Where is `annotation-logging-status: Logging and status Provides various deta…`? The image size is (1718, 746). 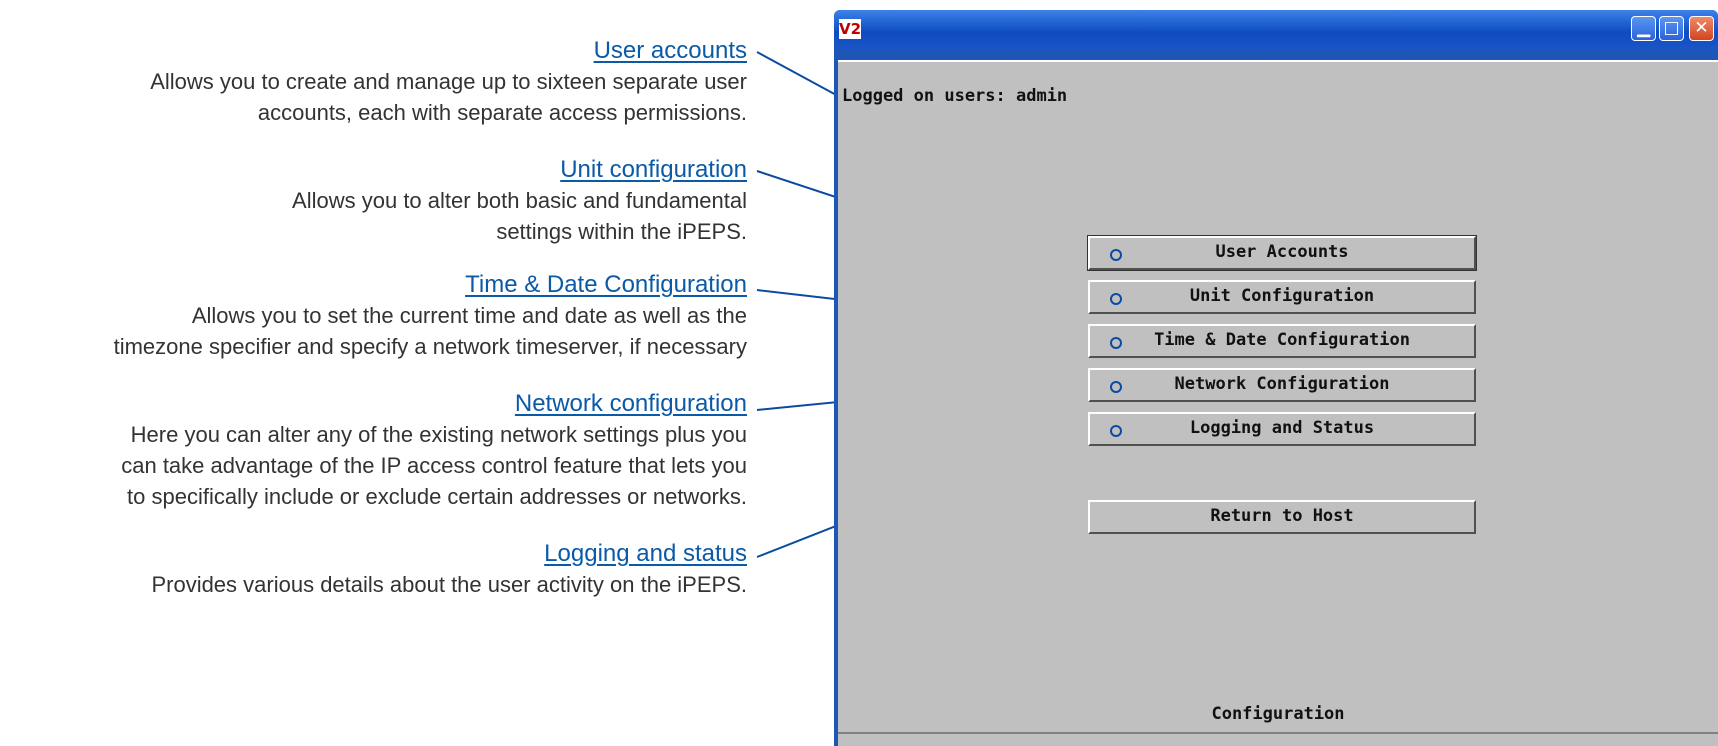
annotation-logging-status: Logging and status Provides various deta… is located at coordinates (373, 569).